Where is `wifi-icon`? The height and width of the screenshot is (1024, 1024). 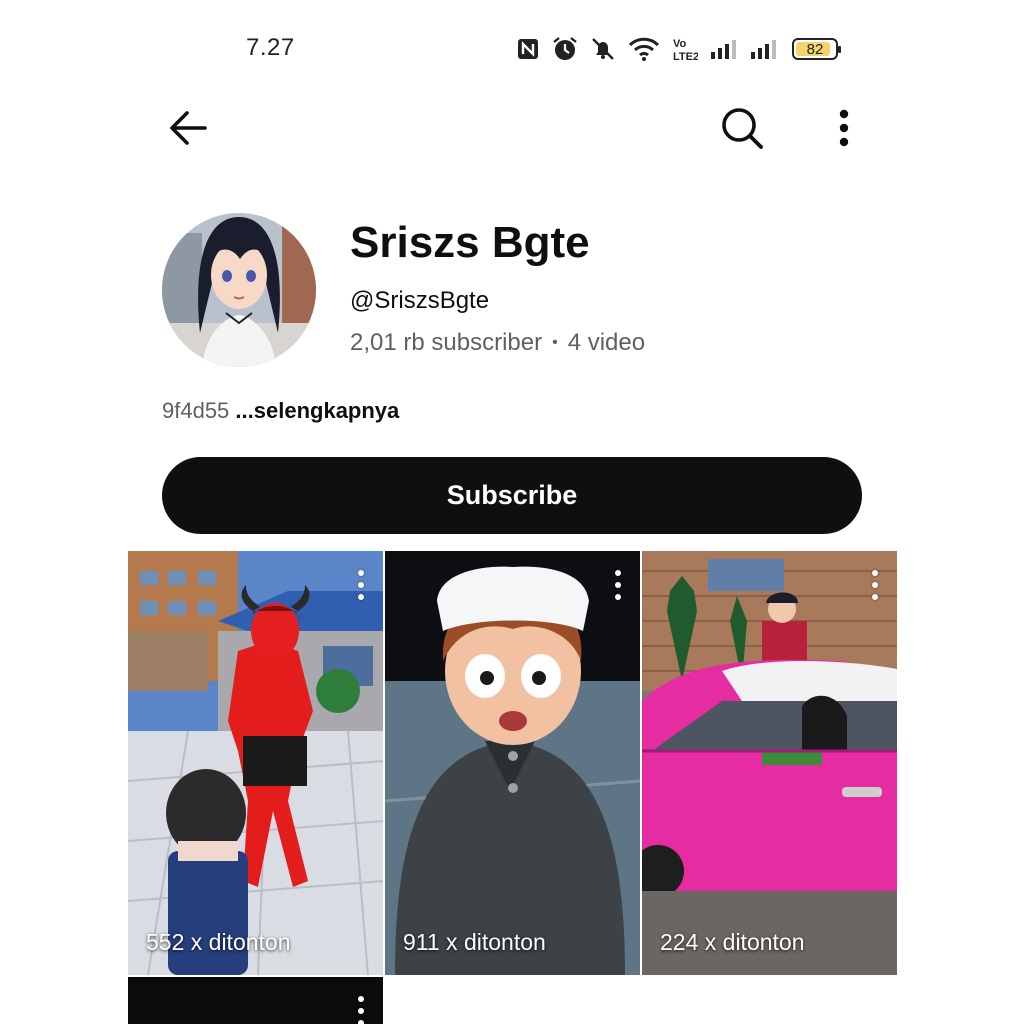
wifi-icon is located at coordinates (644, 49).